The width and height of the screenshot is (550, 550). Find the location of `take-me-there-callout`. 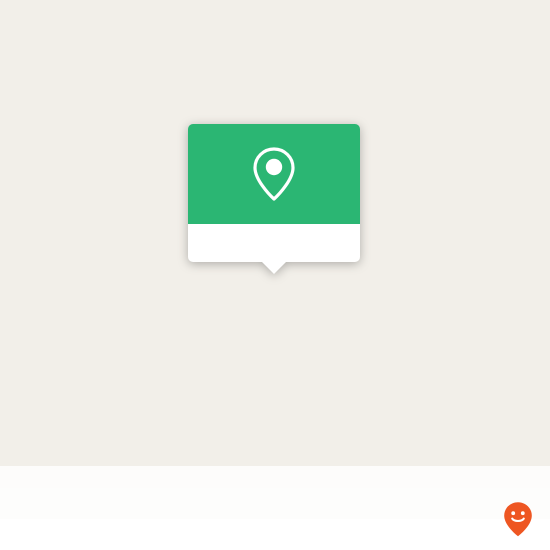

take-me-there-callout is located at coordinates (274, 199).